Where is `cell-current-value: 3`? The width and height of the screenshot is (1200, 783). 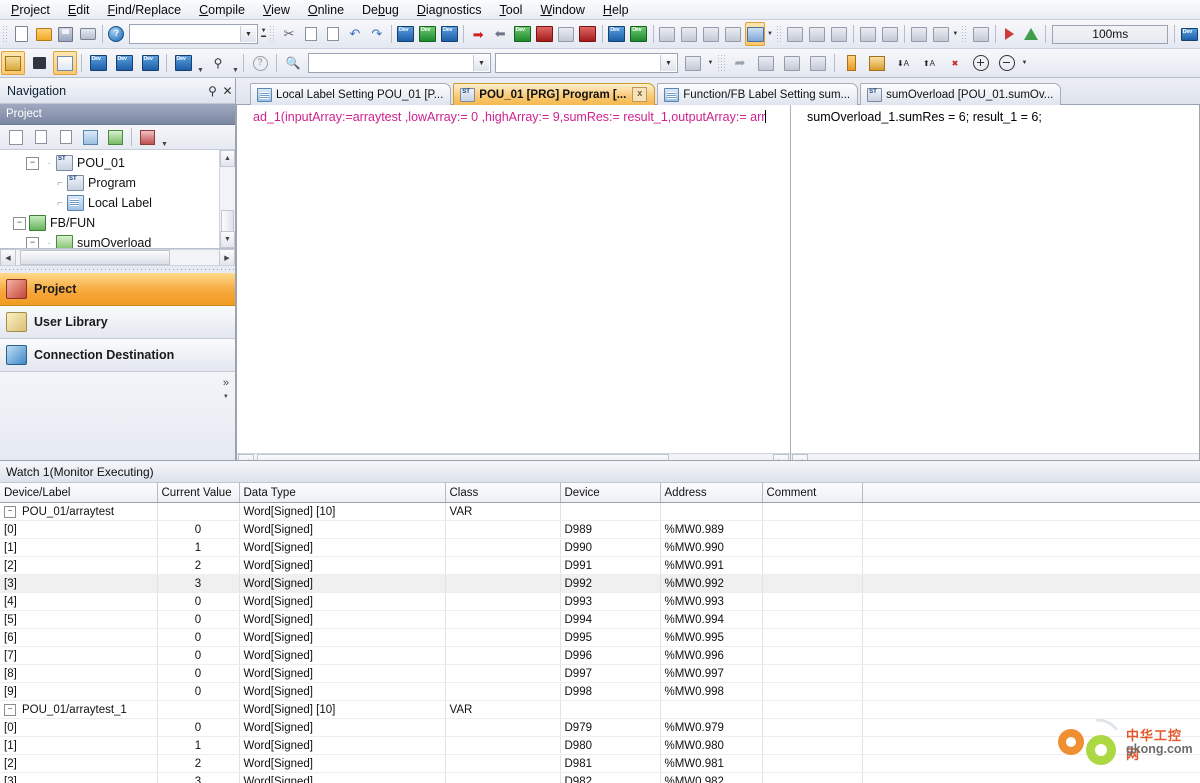 cell-current-value: 3 is located at coordinates (198, 583).